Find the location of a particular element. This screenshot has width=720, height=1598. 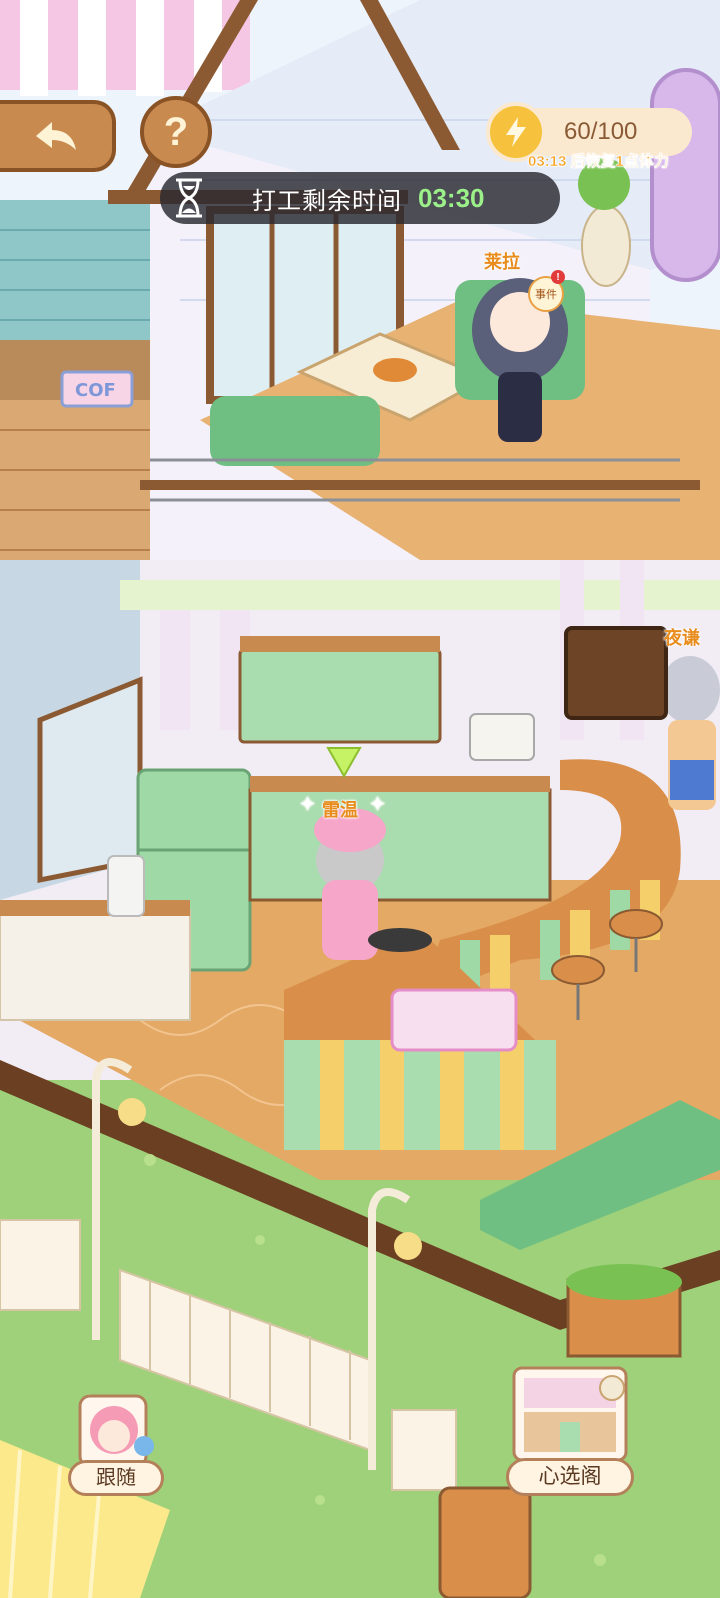

door is located at coordinates (685, 175).